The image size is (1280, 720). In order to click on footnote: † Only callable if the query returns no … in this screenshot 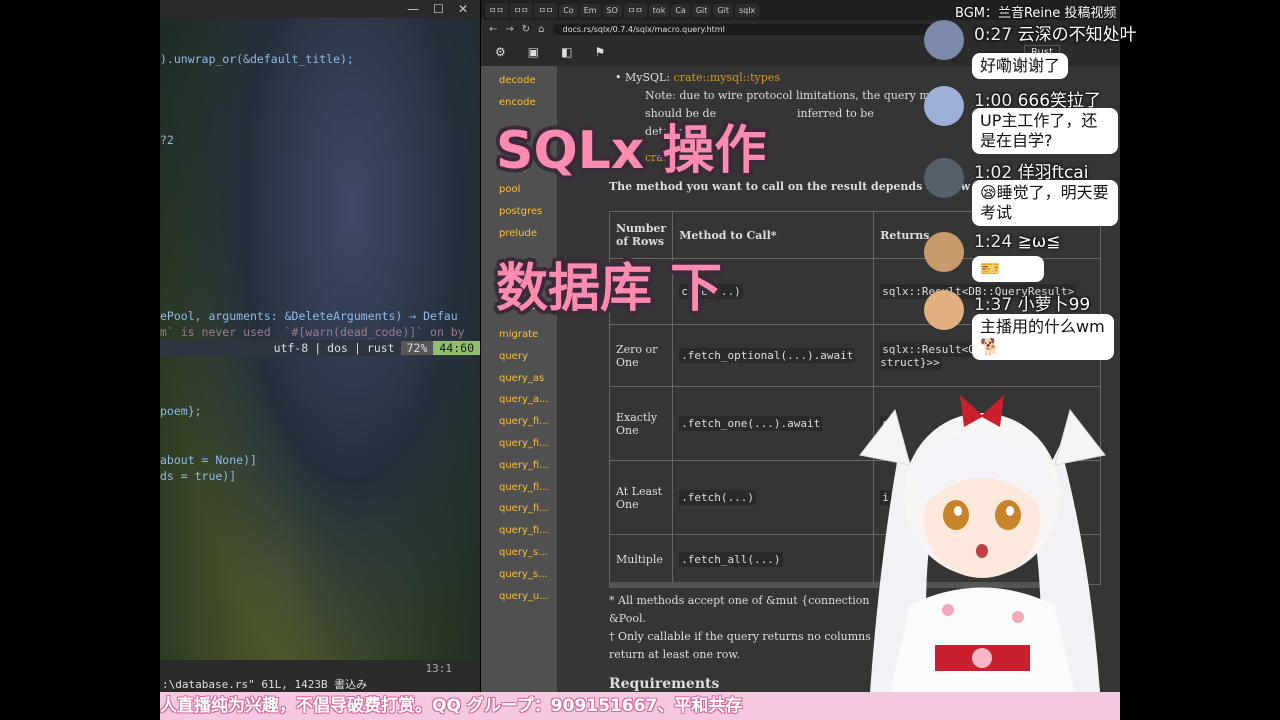, I will do `click(740, 636)`.